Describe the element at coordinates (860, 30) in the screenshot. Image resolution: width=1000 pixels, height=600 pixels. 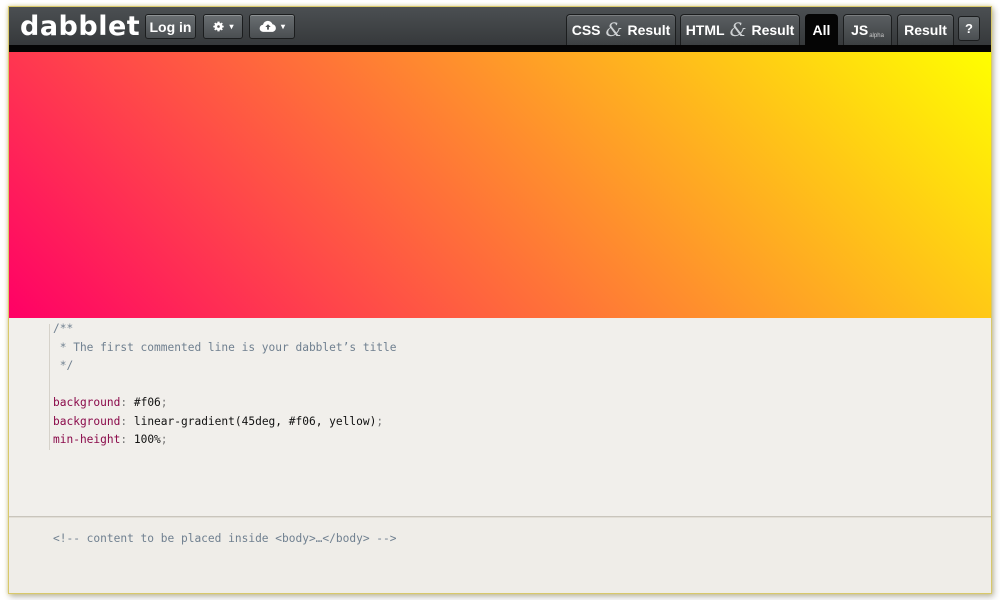
I see `tab-label: JS` at that location.